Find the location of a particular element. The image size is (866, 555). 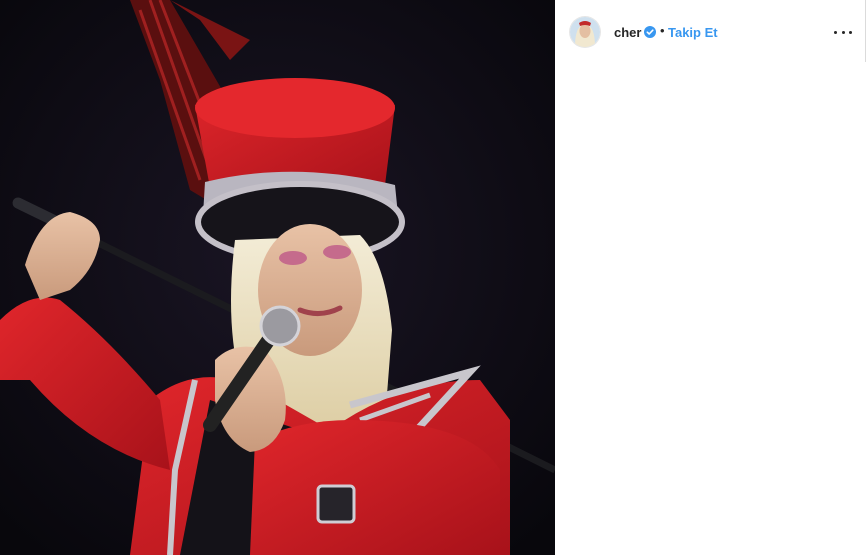

more-options-icon is located at coordinates (843, 32).